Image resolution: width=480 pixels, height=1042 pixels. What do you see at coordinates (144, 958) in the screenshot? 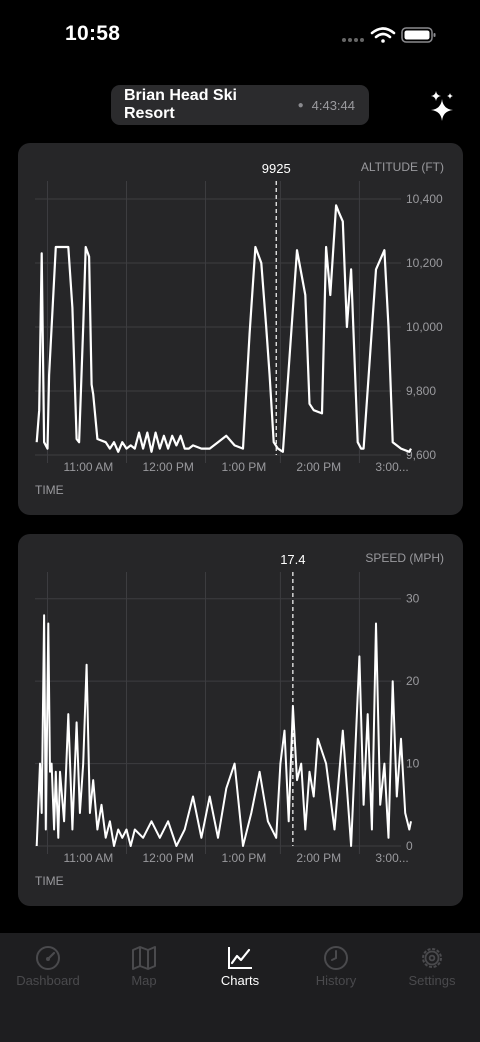
I see `map-icon` at bounding box center [144, 958].